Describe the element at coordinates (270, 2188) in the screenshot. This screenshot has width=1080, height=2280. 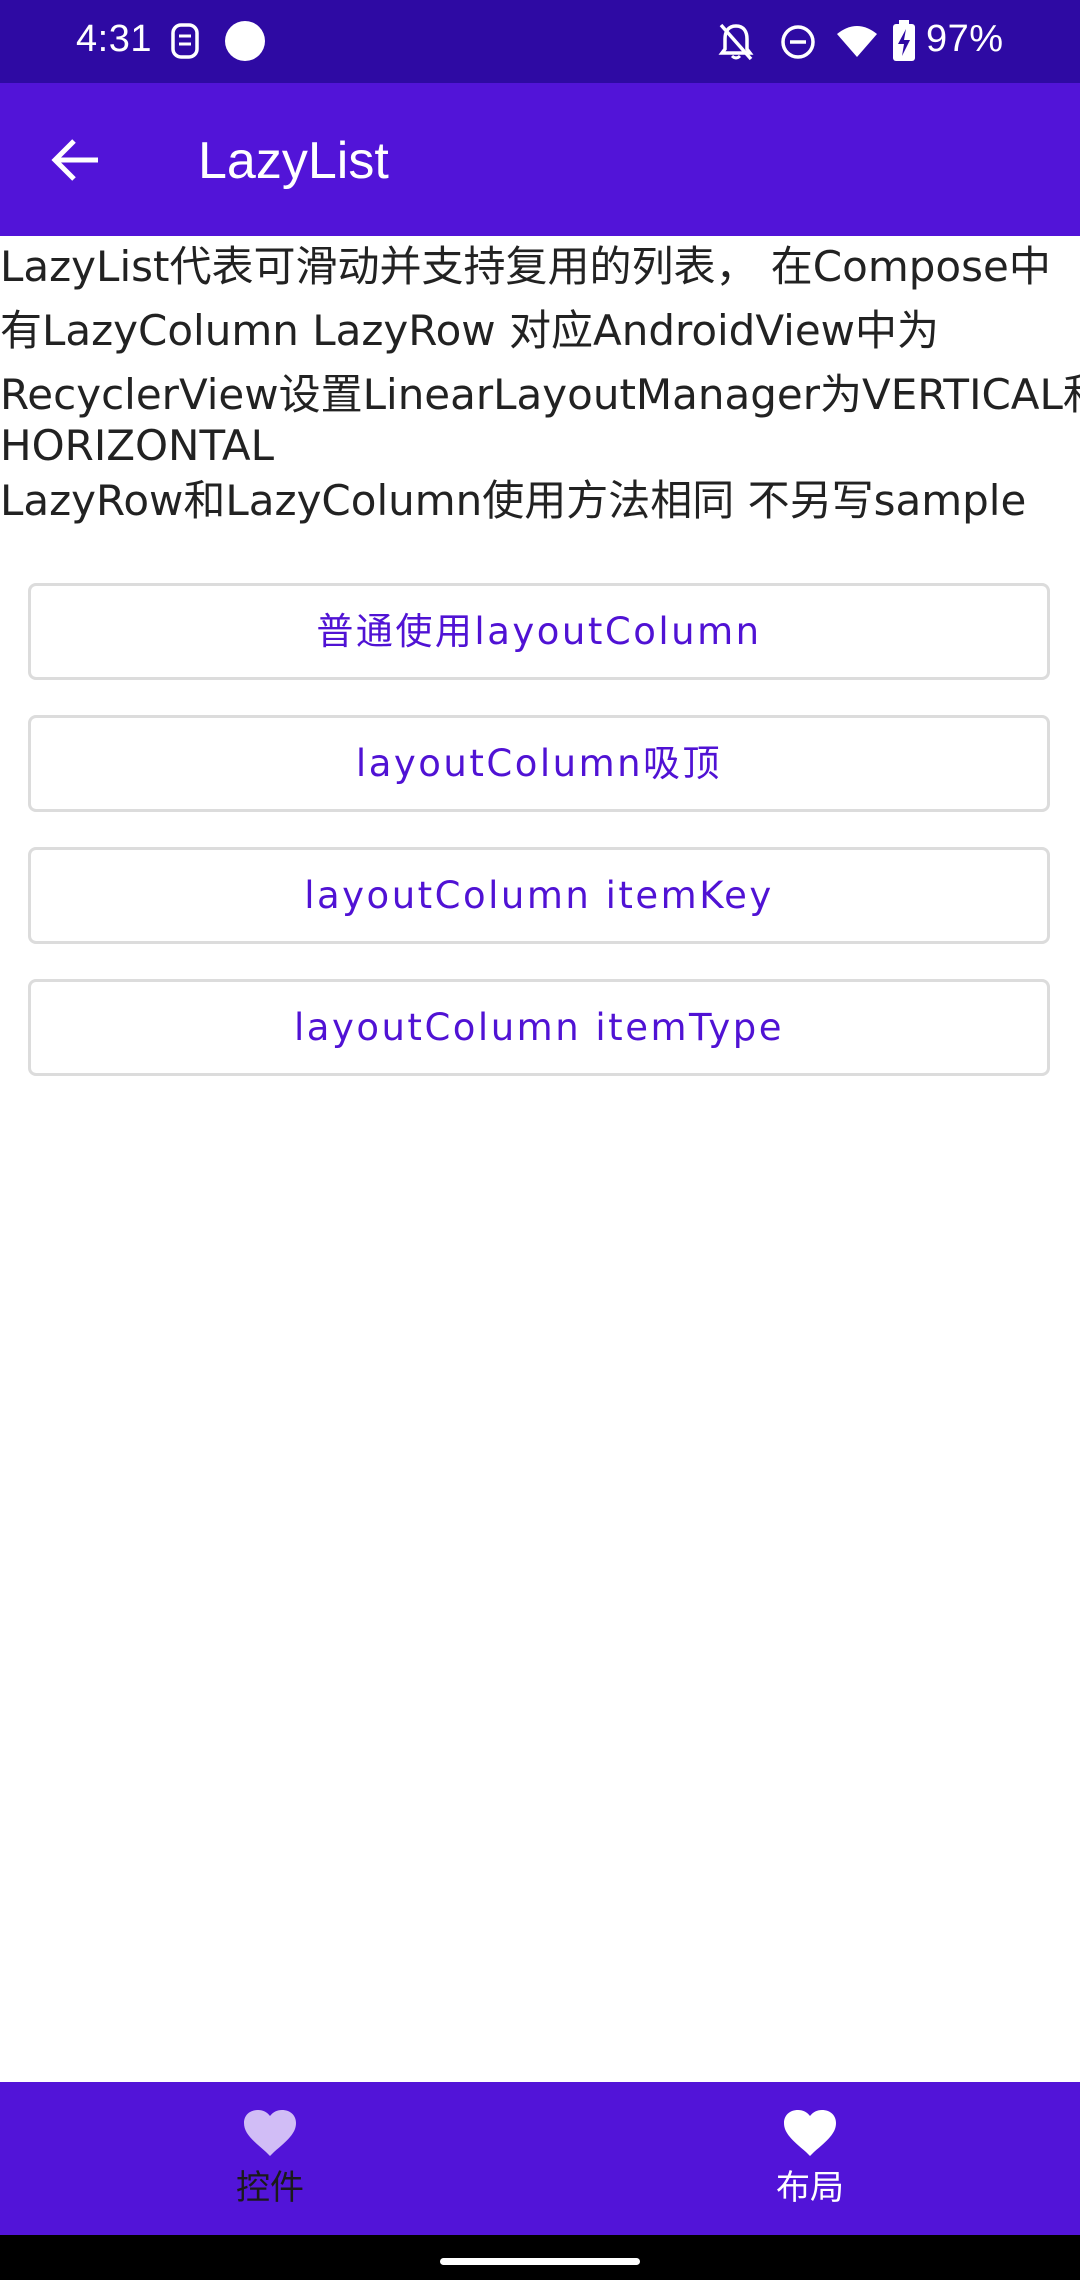
I see `nav-label-controls: 控件` at that location.